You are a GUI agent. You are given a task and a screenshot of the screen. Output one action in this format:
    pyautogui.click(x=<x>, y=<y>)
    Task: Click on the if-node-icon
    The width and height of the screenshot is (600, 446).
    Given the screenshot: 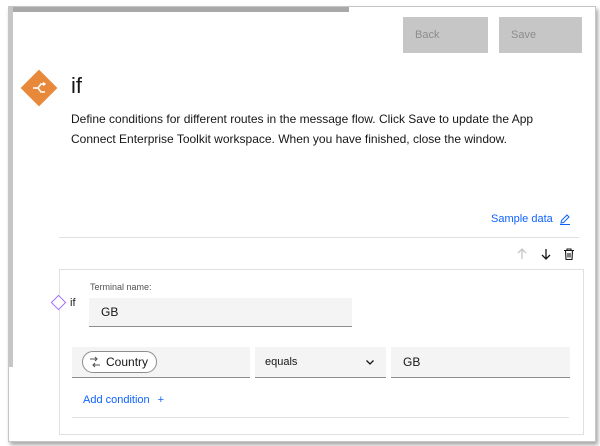 What is the action you would take?
    pyautogui.click(x=39, y=88)
    